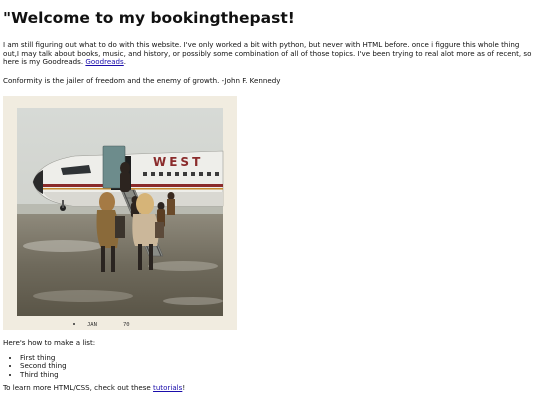 This screenshot has height=405, width=540. Describe the element at coordinates (149, 18) in the screenshot. I see `page-title: "Welcome to my bookingthepast!` at that location.